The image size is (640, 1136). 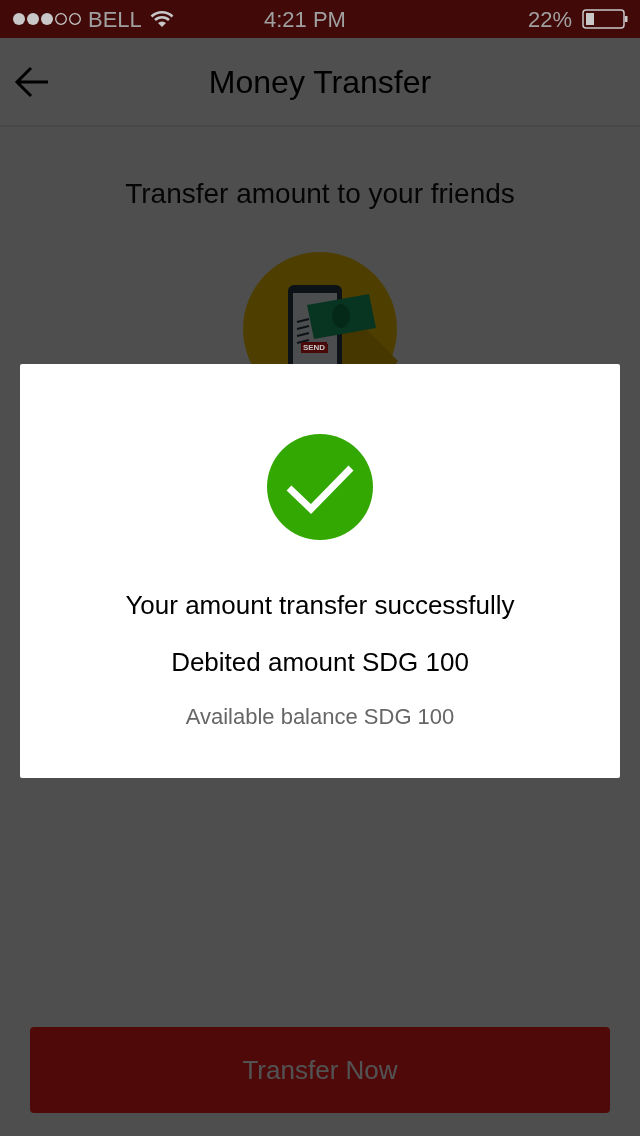 What do you see at coordinates (320, 1070) in the screenshot?
I see `transfer-now-button: Transfer Now` at bounding box center [320, 1070].